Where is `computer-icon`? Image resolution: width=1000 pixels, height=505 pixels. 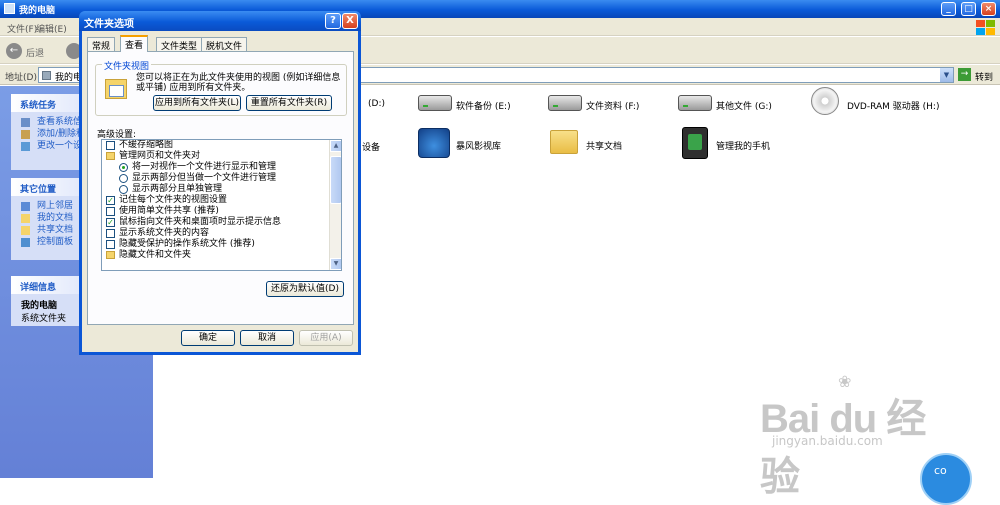
computer-icon is located at coordinates (46, 75).